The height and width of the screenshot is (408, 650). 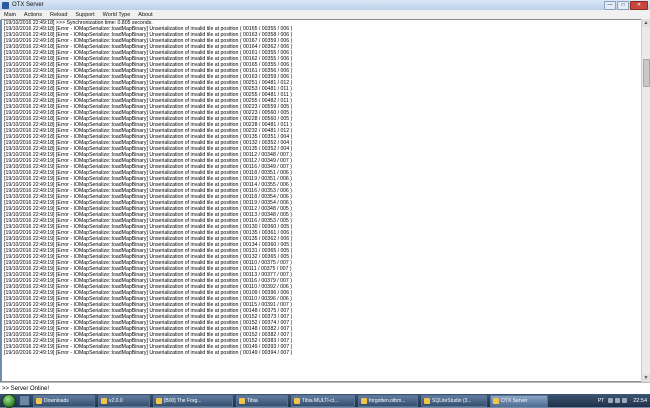 I want to click on menu-about: About, so click(x=145, y=15).